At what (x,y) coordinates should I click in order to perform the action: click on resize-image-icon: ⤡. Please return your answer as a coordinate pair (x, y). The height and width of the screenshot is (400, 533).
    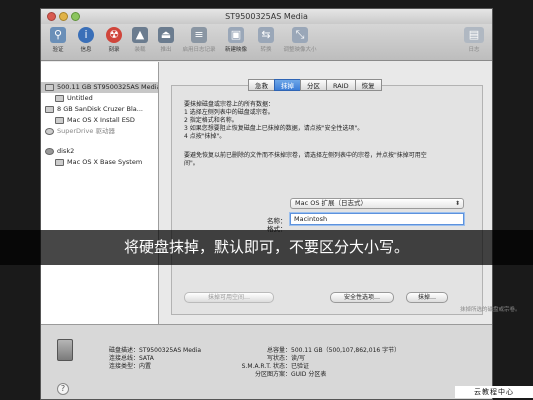
    Looking at the image, I should click on (300, 35).